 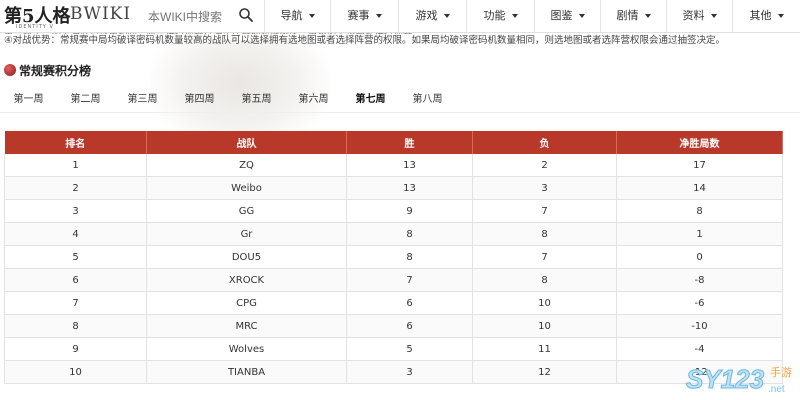 I want to click on cell-wins: 5, so click(x=409, y=349).